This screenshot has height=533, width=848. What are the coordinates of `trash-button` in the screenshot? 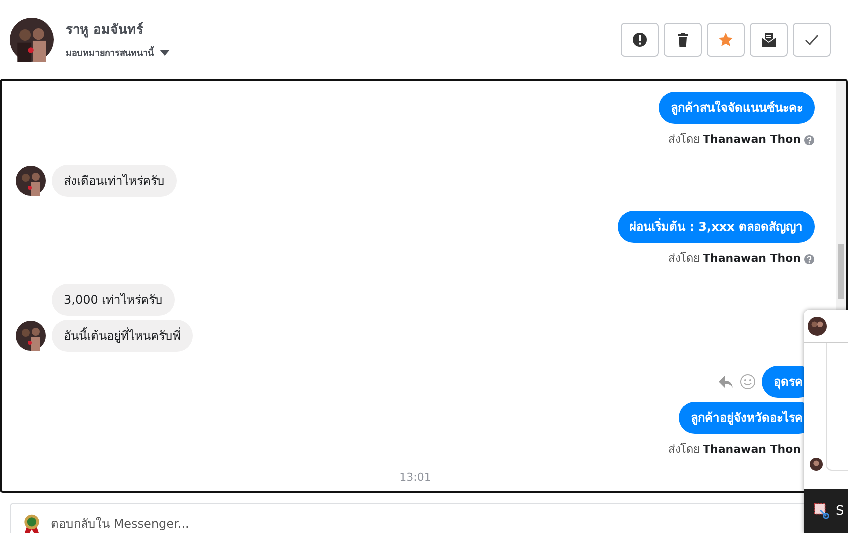 It's located at (683, 39).